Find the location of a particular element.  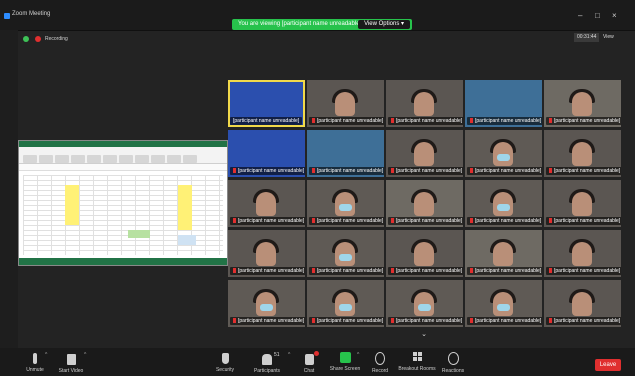

reactions-label: Reactions is located at coordinates (453, 371).